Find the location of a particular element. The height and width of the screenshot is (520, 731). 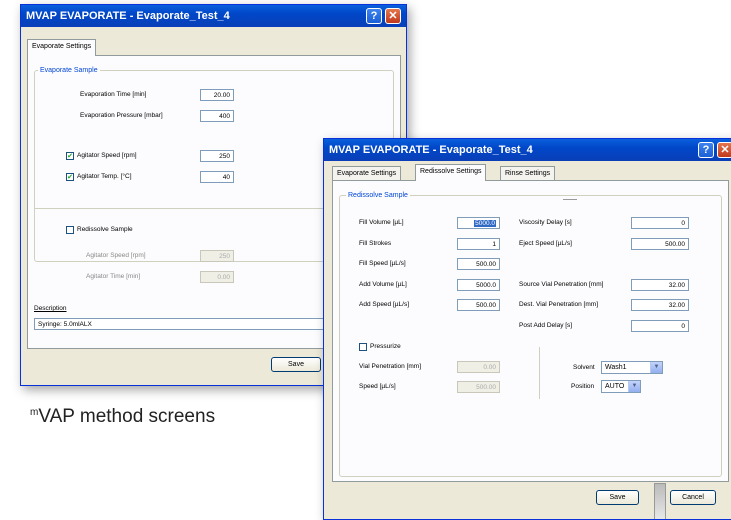

dest-vial-input: 32.00 is located at coordinates (660, 305).